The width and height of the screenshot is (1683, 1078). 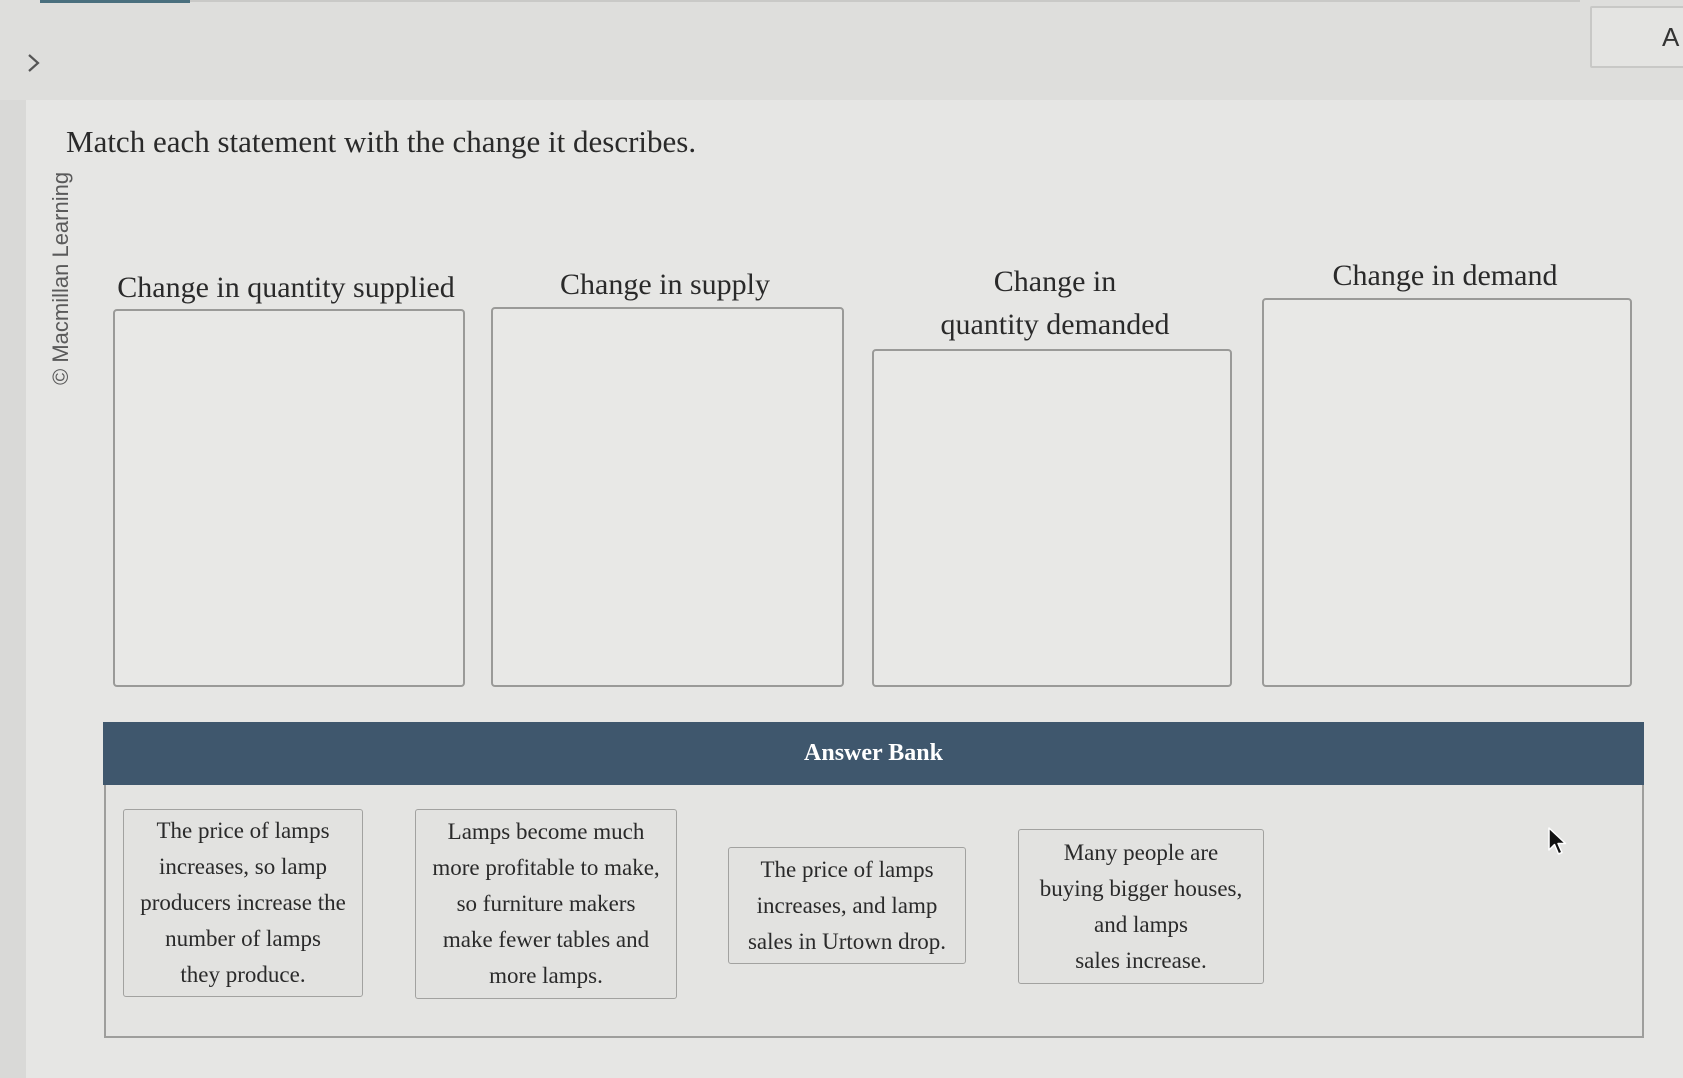 I want to click on top-bar, so click(x=841, y=50).